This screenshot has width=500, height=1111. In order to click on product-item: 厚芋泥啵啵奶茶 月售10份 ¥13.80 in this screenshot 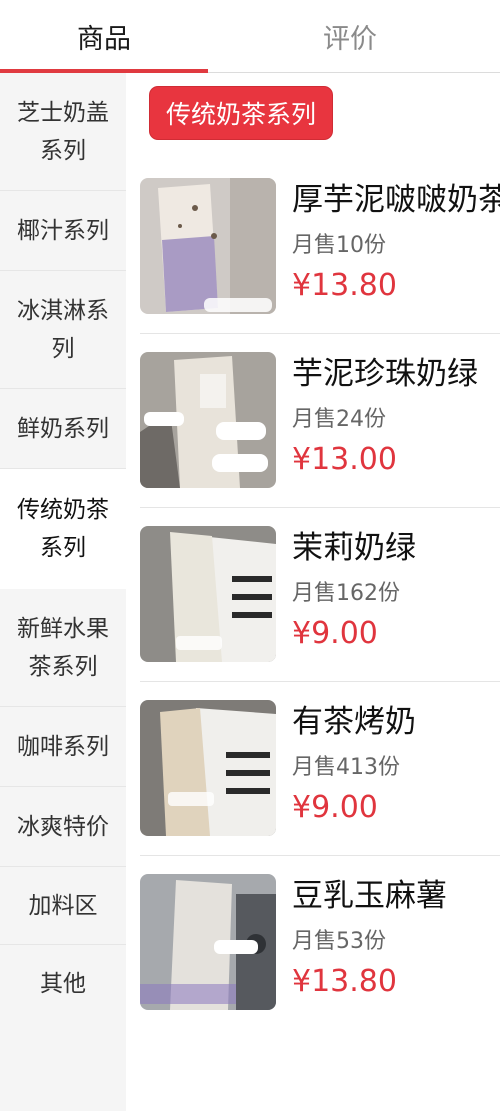, I will do `click(313, 247)`.